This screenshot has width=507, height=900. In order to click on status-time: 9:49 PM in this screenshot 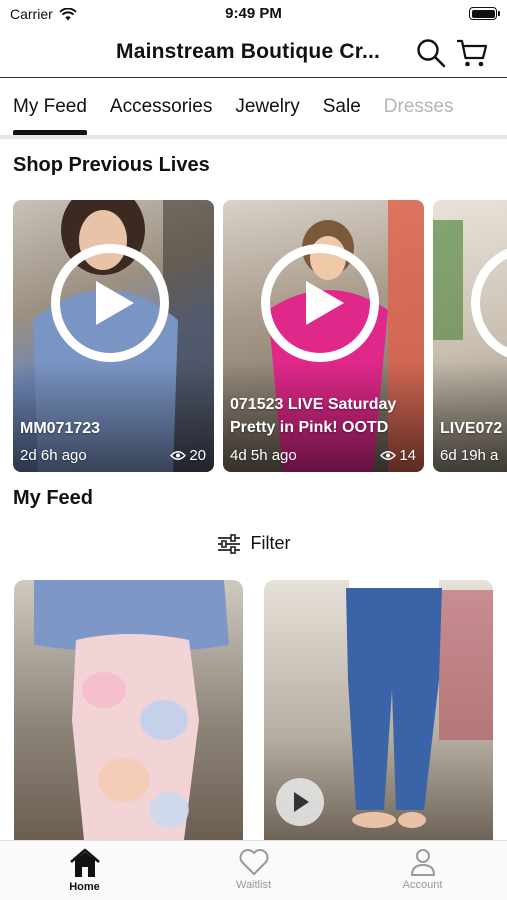, I will do `click(253, 13)`.